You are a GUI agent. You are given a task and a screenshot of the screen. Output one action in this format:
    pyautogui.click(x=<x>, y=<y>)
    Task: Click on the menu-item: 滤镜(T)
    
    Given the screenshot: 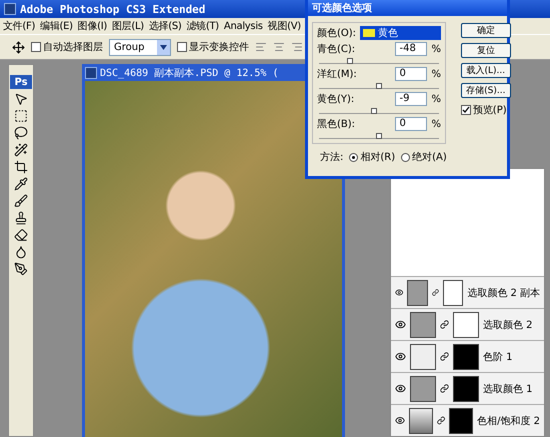 What is the action you would take?
    pyautogui.click(x=202, y=26)
    